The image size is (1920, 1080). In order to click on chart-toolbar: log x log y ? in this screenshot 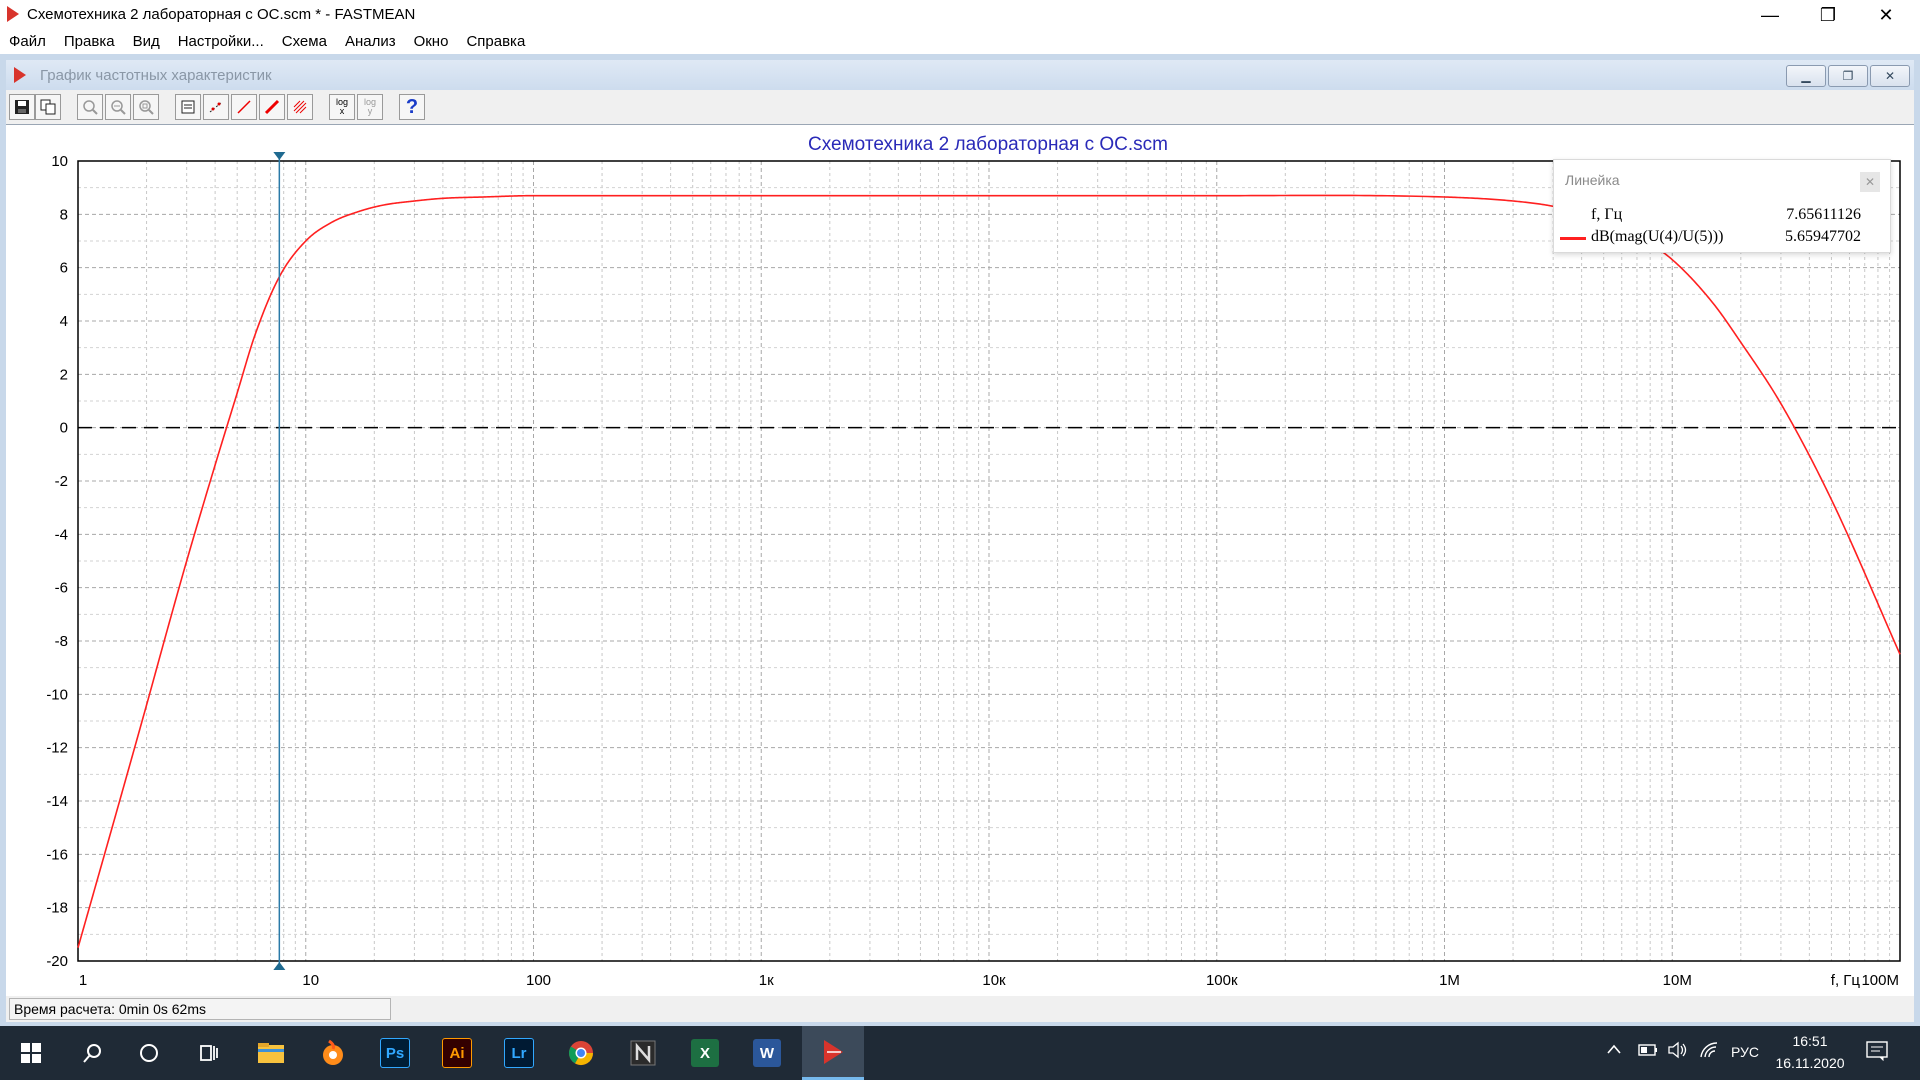, I will do `click(960, 107)`.